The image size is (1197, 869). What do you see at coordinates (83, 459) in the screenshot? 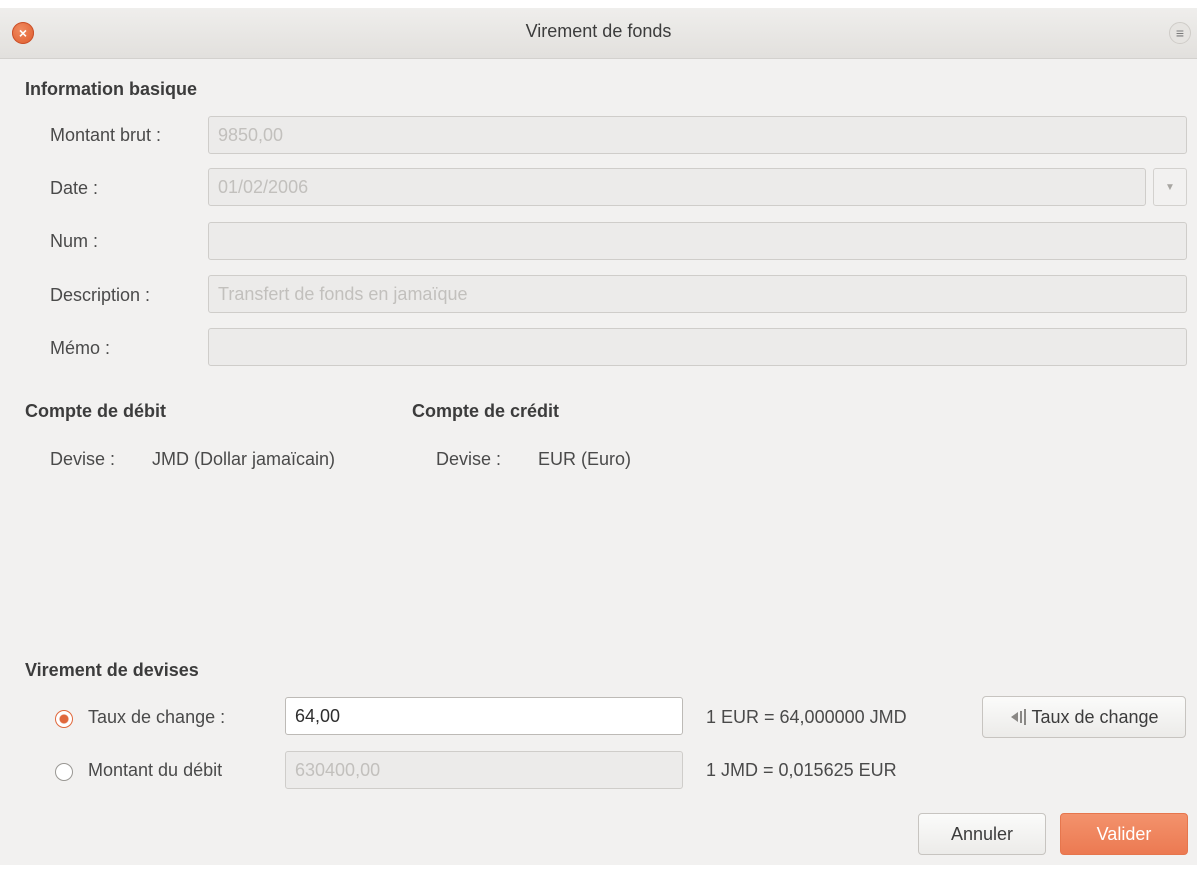
I see `debit-currency-label: Devise :` at bounding box center [83, 459].